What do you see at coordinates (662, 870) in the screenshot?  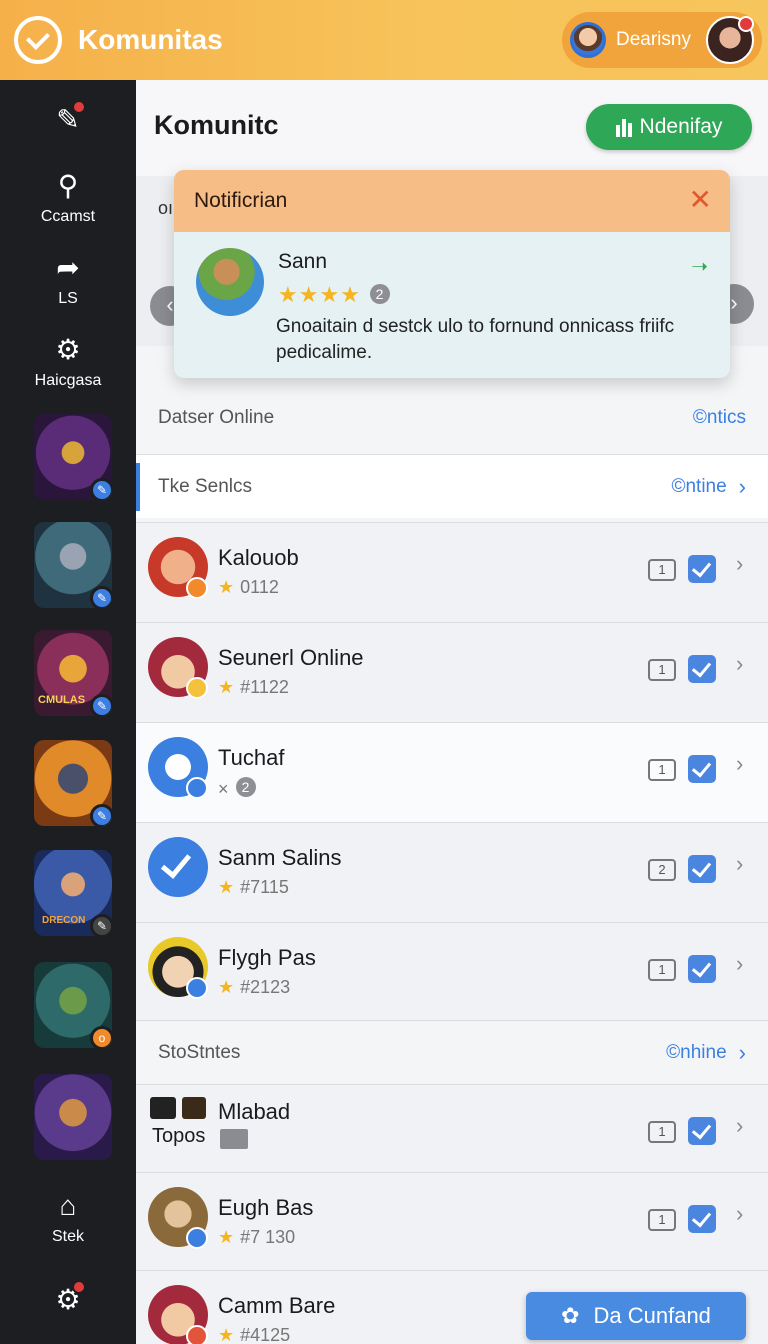 I see `count-box: 2` at bounding box center [662, 870].